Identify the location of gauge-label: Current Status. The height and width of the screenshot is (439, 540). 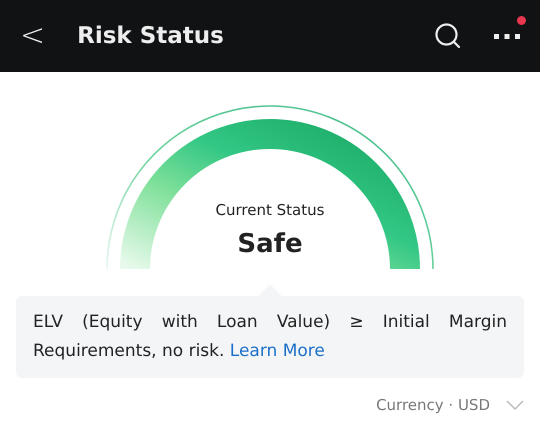
(270, 210).